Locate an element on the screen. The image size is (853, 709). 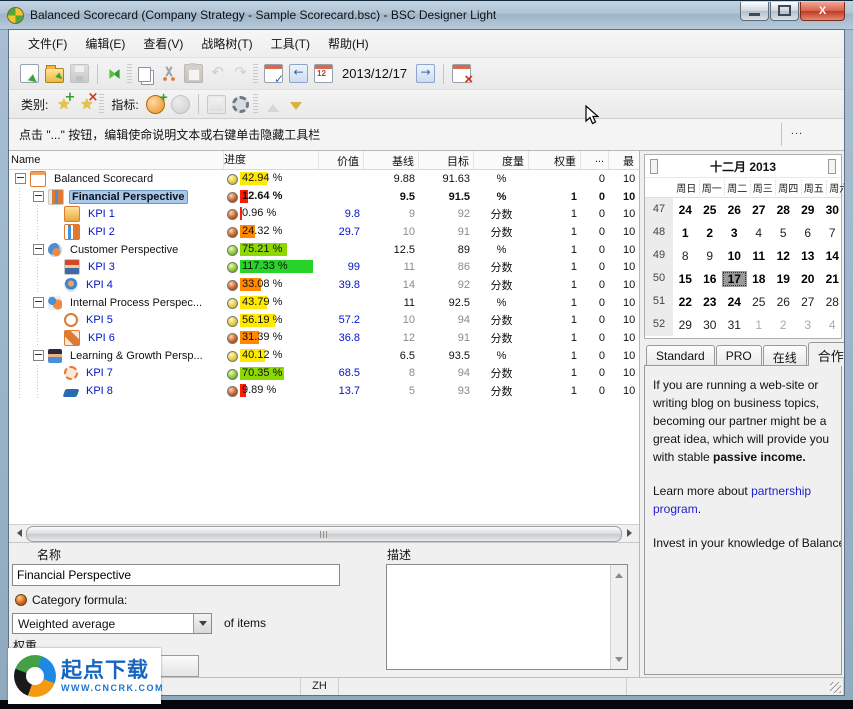
item-name: KPI 4 is located at coordinates (99, 285).